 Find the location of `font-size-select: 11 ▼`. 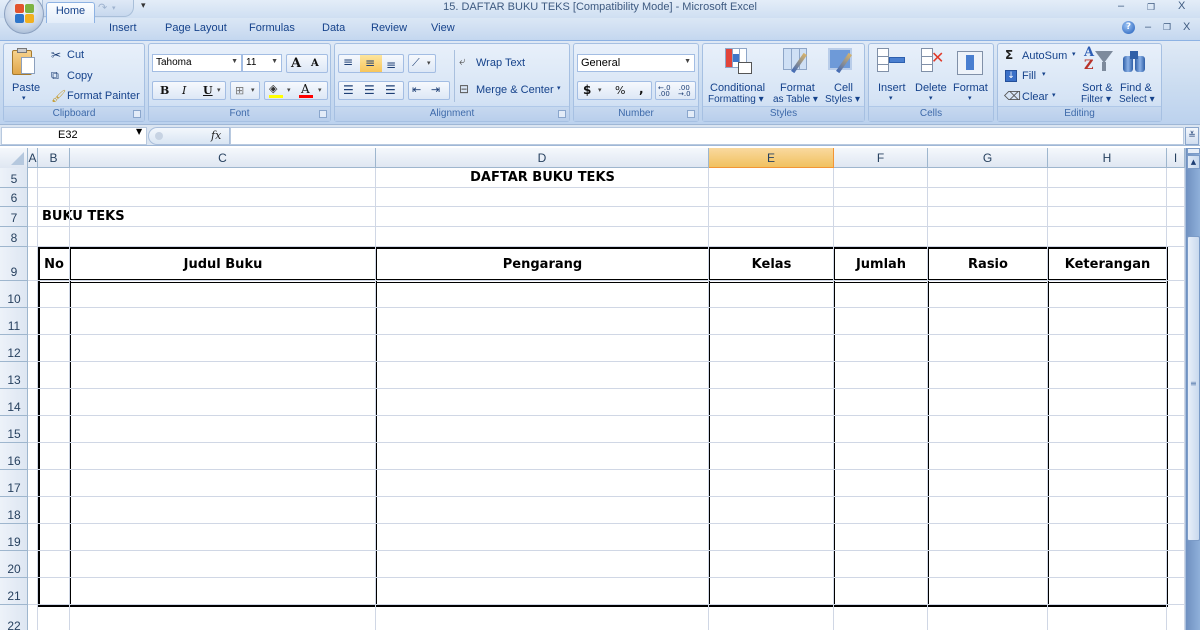

font-size-select: 11 ▼ is located at coordinates (262, 63).